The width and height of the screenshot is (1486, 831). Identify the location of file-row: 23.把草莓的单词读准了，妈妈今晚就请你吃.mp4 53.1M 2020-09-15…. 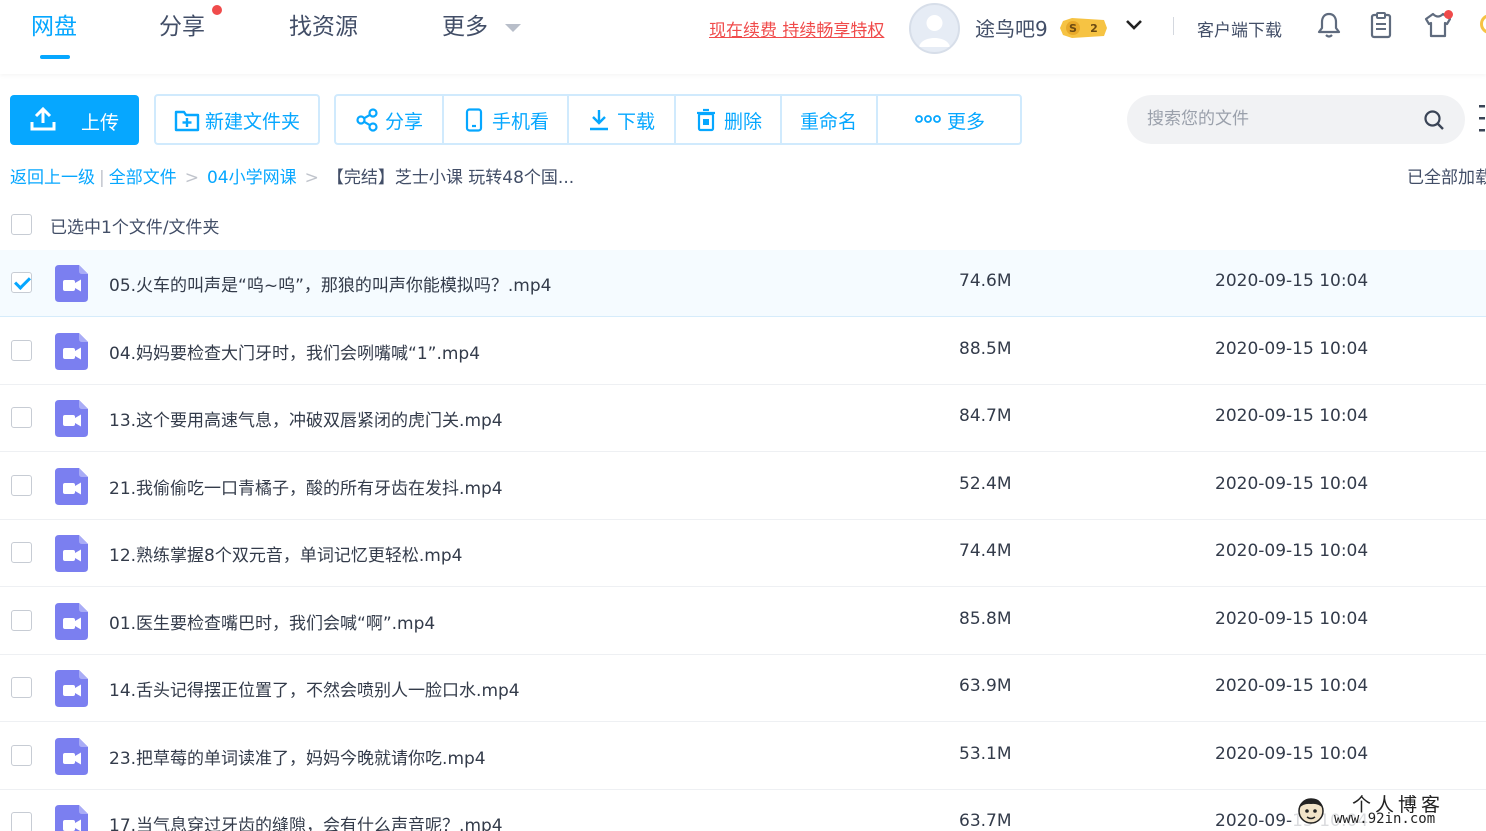
(743, 756).